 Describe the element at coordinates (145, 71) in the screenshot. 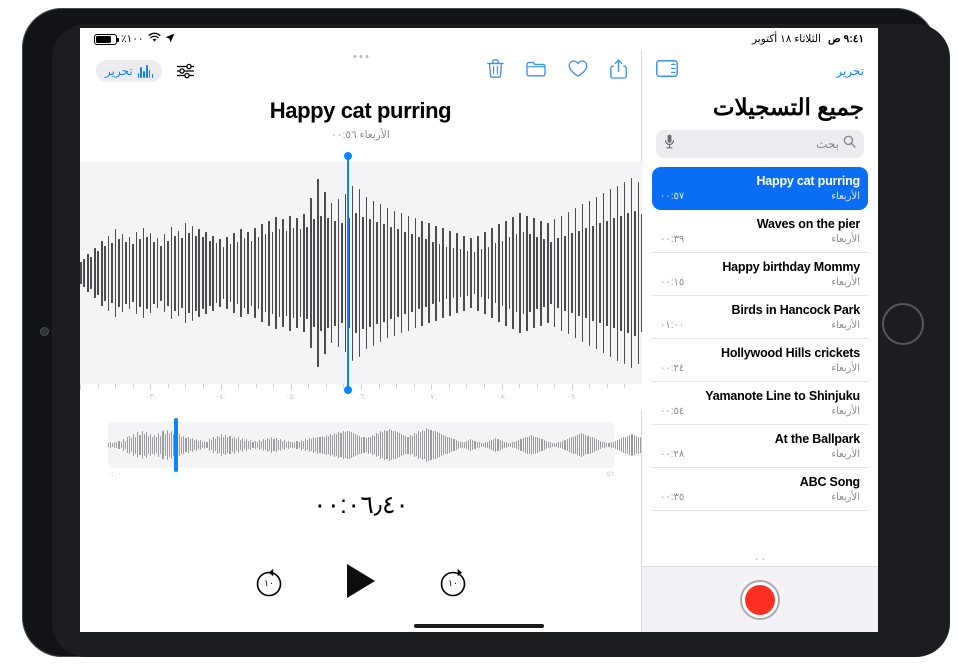

I see `waveform-icon` at that location.